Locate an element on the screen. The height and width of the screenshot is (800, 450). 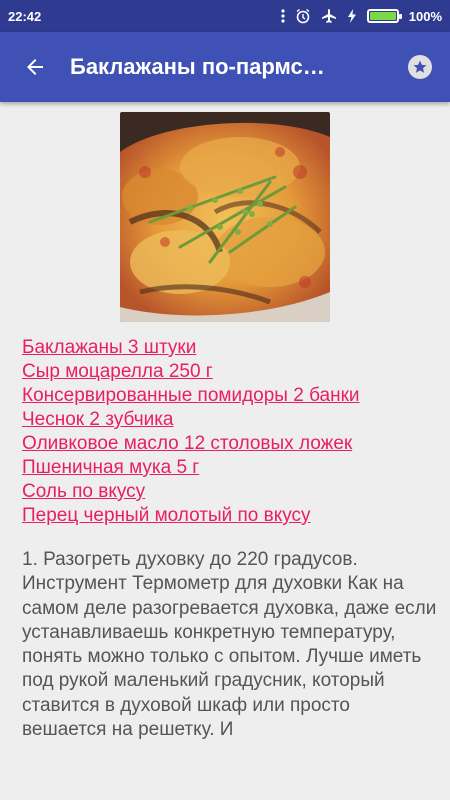
ingredient-link: Перец черный молотый по вкусу is located at coordinates (191, 516).